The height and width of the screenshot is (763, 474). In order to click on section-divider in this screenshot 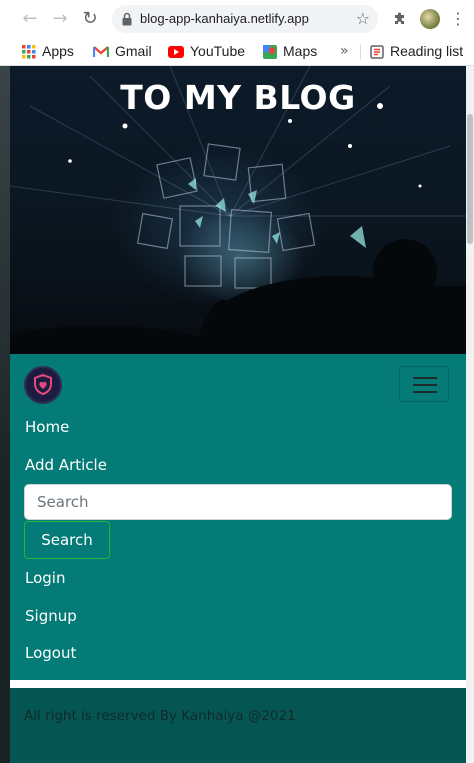, I will do `click(238, 684)`.